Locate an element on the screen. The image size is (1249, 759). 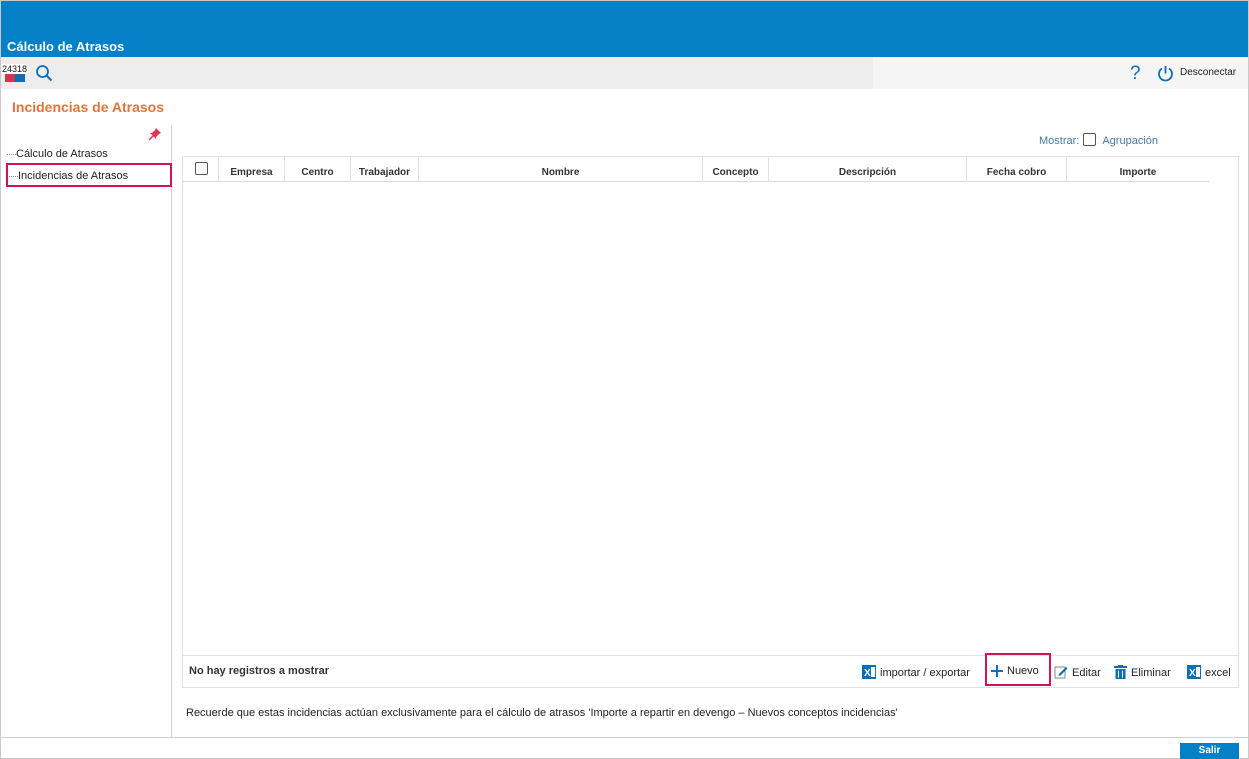
help-icon: ? is located at coordinates (1135, 74).